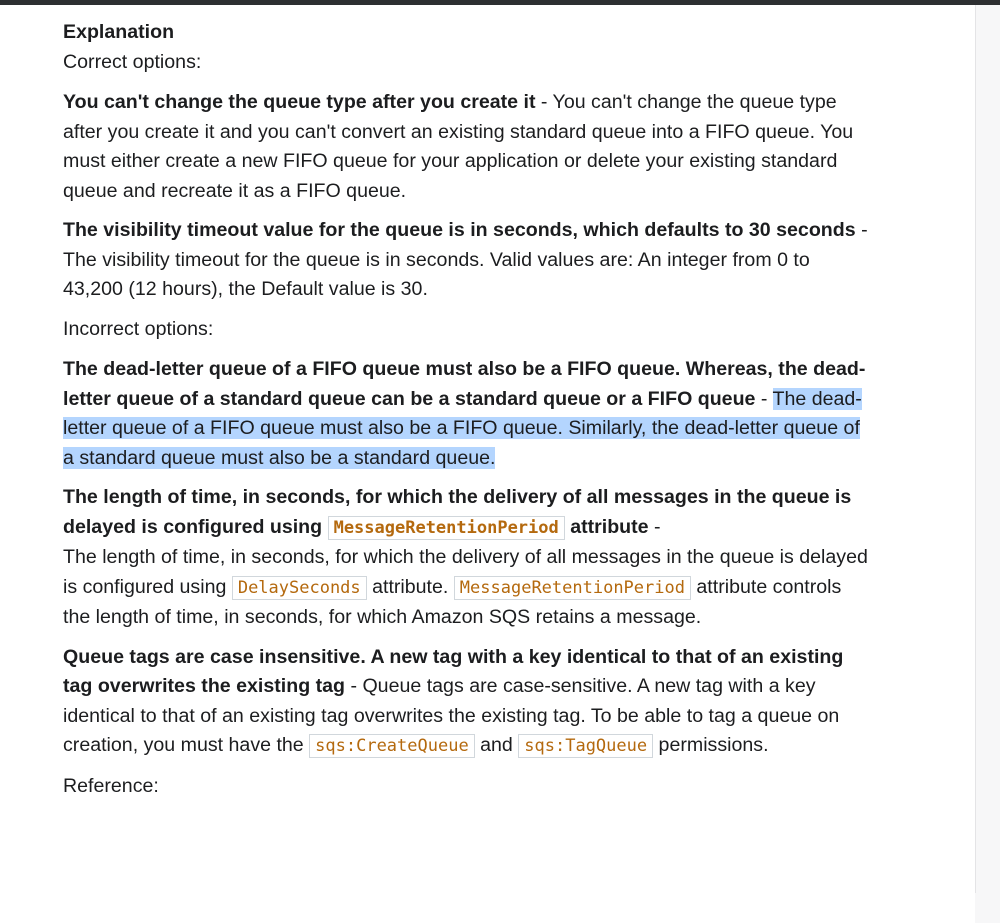 The image size is (1000, 923). Describe the element at coordinates (496, 745) in the screenshot. I see `option-body: and` at that location.